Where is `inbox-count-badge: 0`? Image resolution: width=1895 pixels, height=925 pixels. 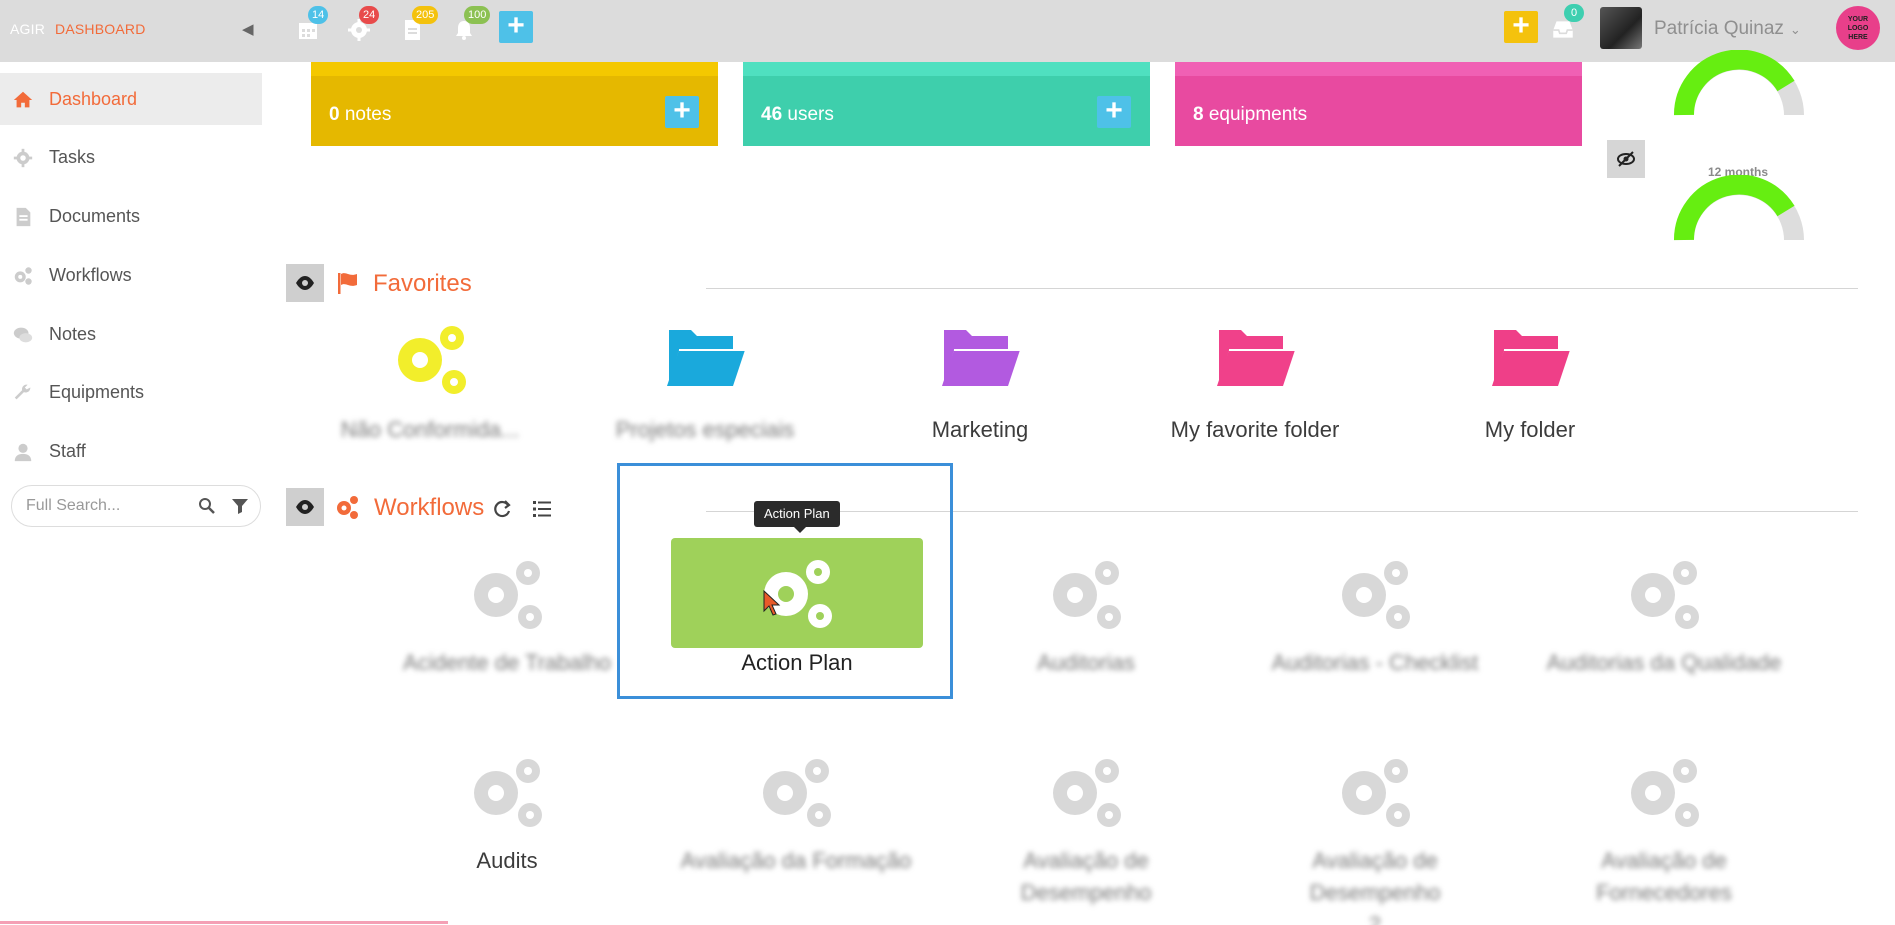
inbox-count-badge: 0 is located at coordinates (1574, 13).